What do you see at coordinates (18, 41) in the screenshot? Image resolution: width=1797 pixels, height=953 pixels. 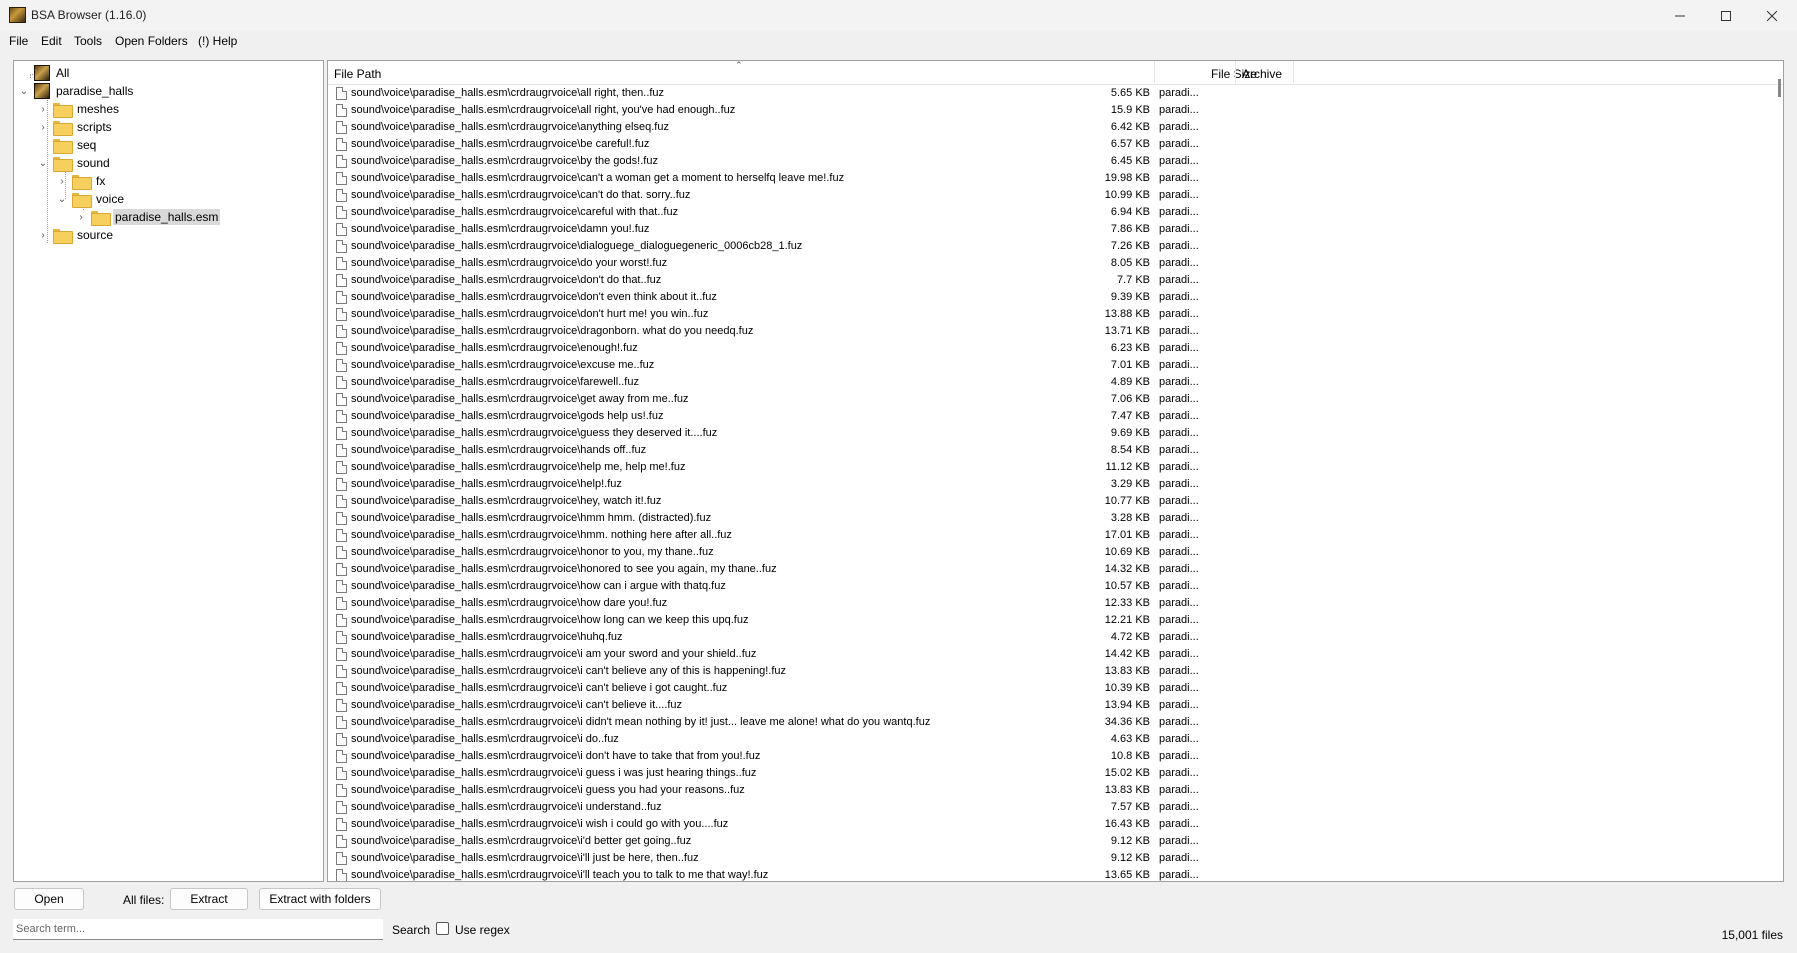 I see `menu-file: File` at bounding box center [18, 41].